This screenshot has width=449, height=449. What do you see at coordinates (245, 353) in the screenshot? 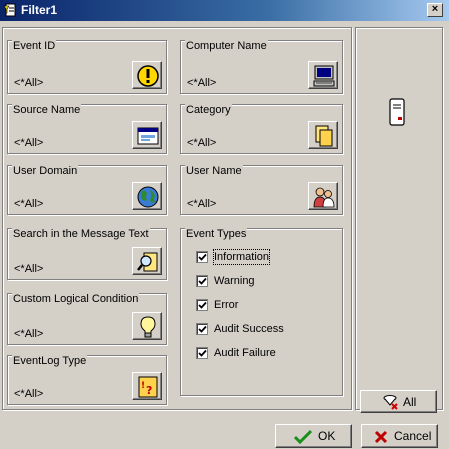
I see `audit-failure-label: Audit Failure` at bounding box center [245, 353].